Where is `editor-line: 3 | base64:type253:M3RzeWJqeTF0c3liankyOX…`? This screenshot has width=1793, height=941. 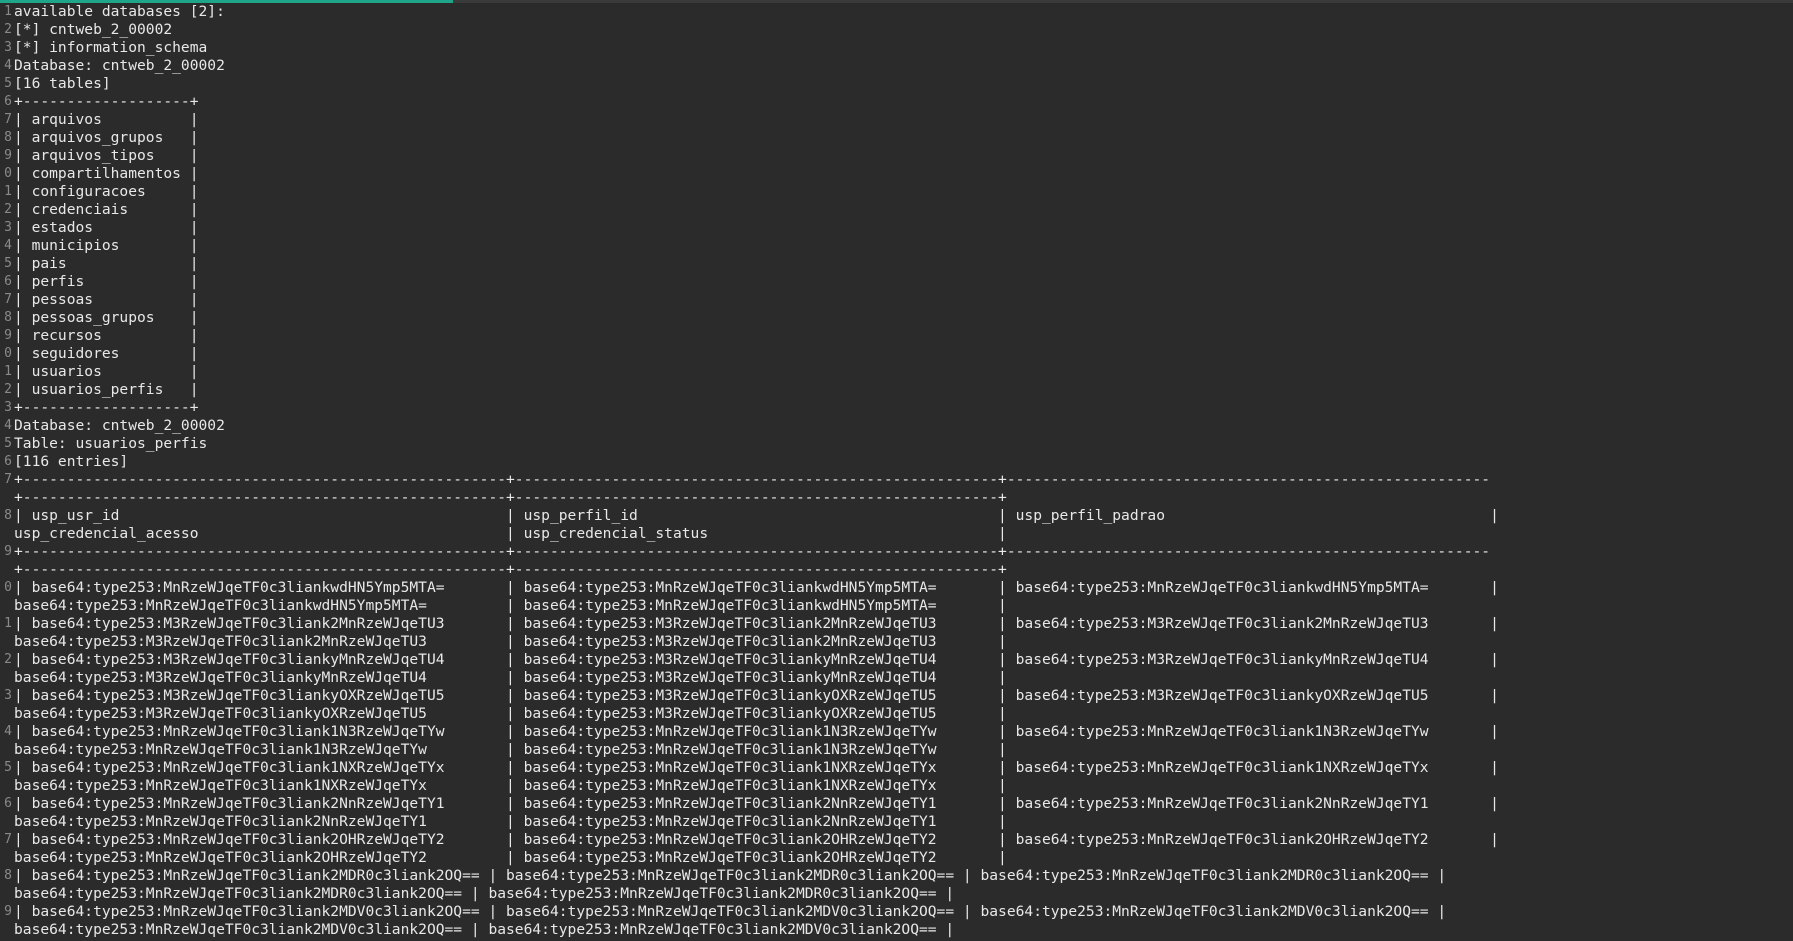 editor-line: 3 | base64:type253:M3RzeWJqeTF0c3liankyOX… is located at coordinates (896, 696).